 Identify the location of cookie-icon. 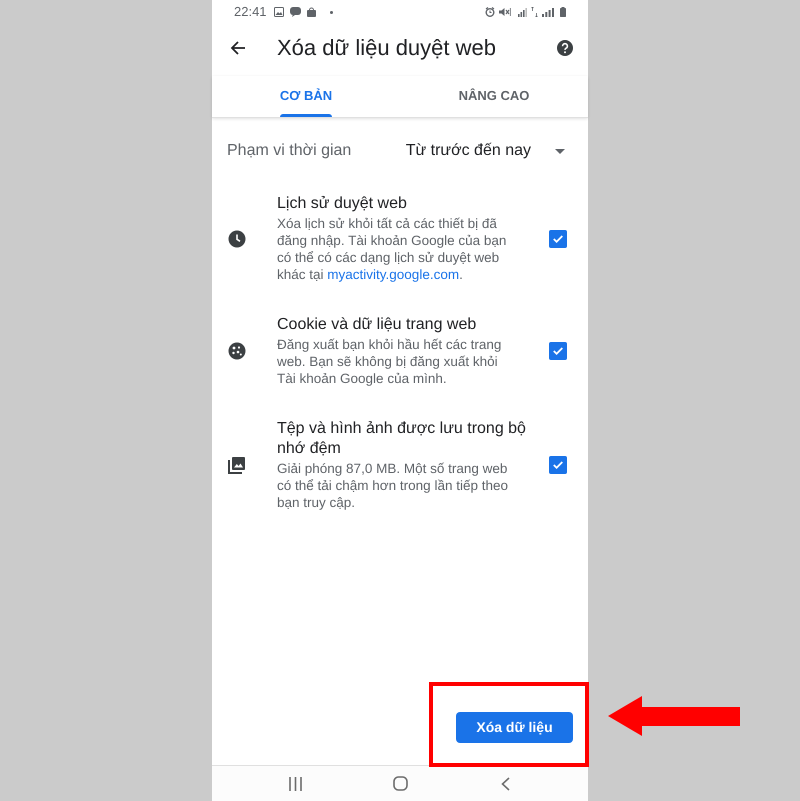
(237, 351).